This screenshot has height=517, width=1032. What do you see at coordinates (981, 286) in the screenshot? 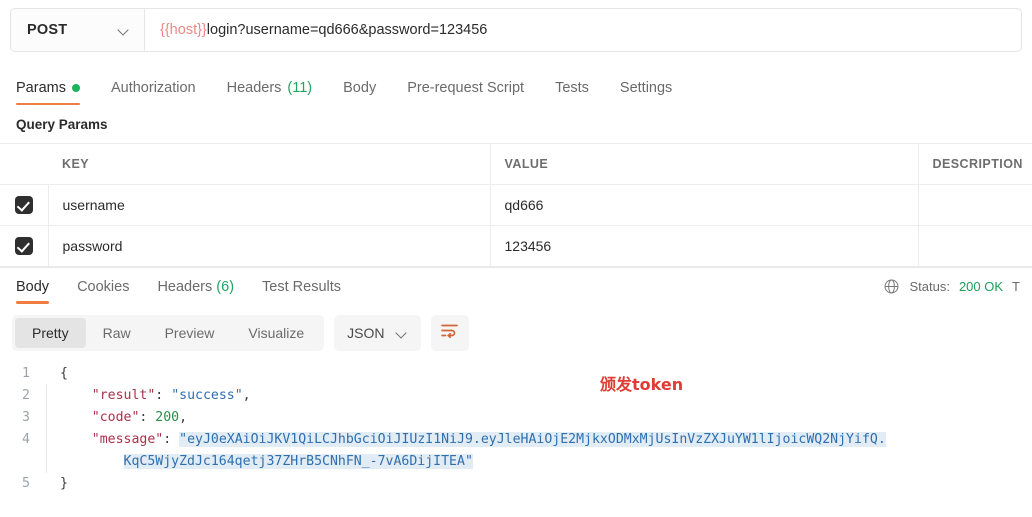
I see `status-badge: 200 OK` at bounding box center [981, 286].